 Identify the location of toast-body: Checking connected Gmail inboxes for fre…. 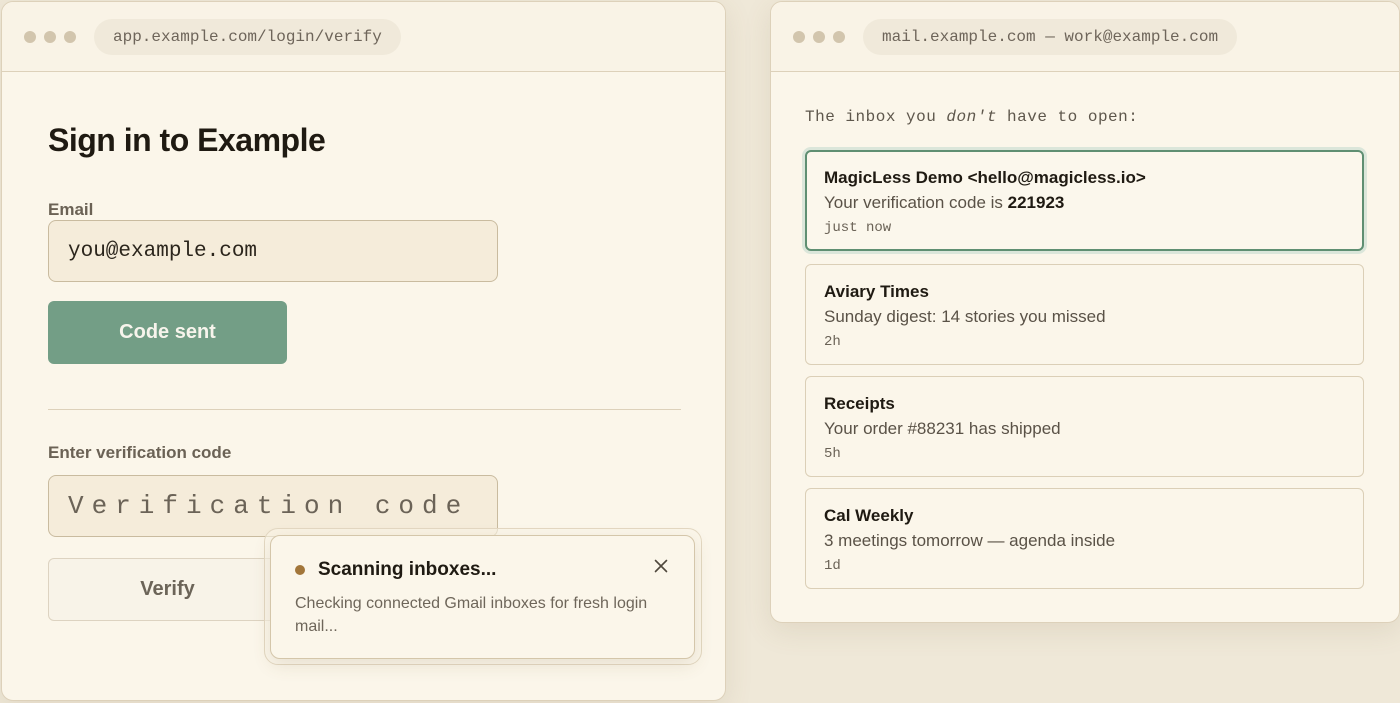
(471, 615).